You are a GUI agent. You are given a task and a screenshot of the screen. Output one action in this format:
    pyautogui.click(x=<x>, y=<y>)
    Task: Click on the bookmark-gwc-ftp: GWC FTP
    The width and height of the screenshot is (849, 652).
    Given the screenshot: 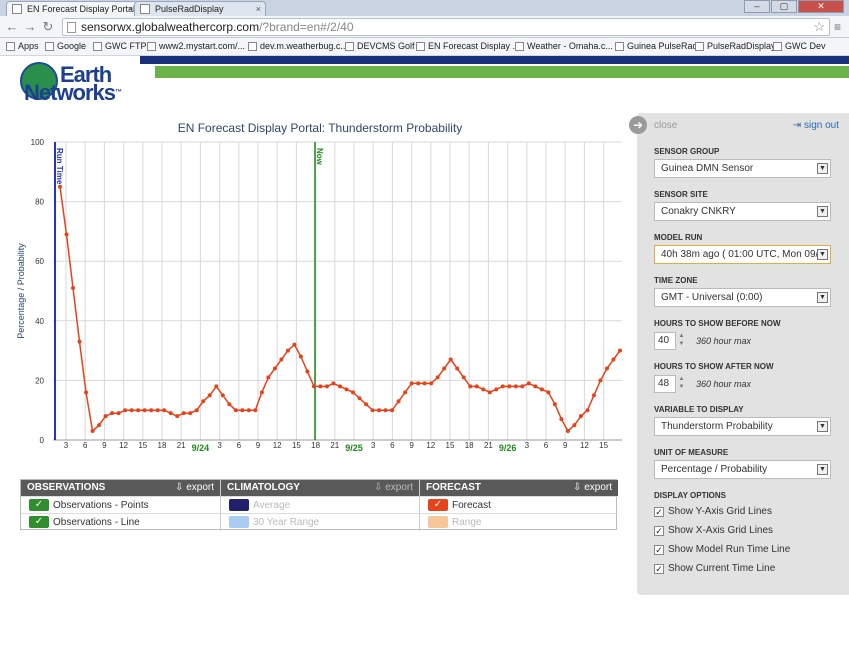 What is the action you would take?
    pyautogui.click(x=120, y=46)
    